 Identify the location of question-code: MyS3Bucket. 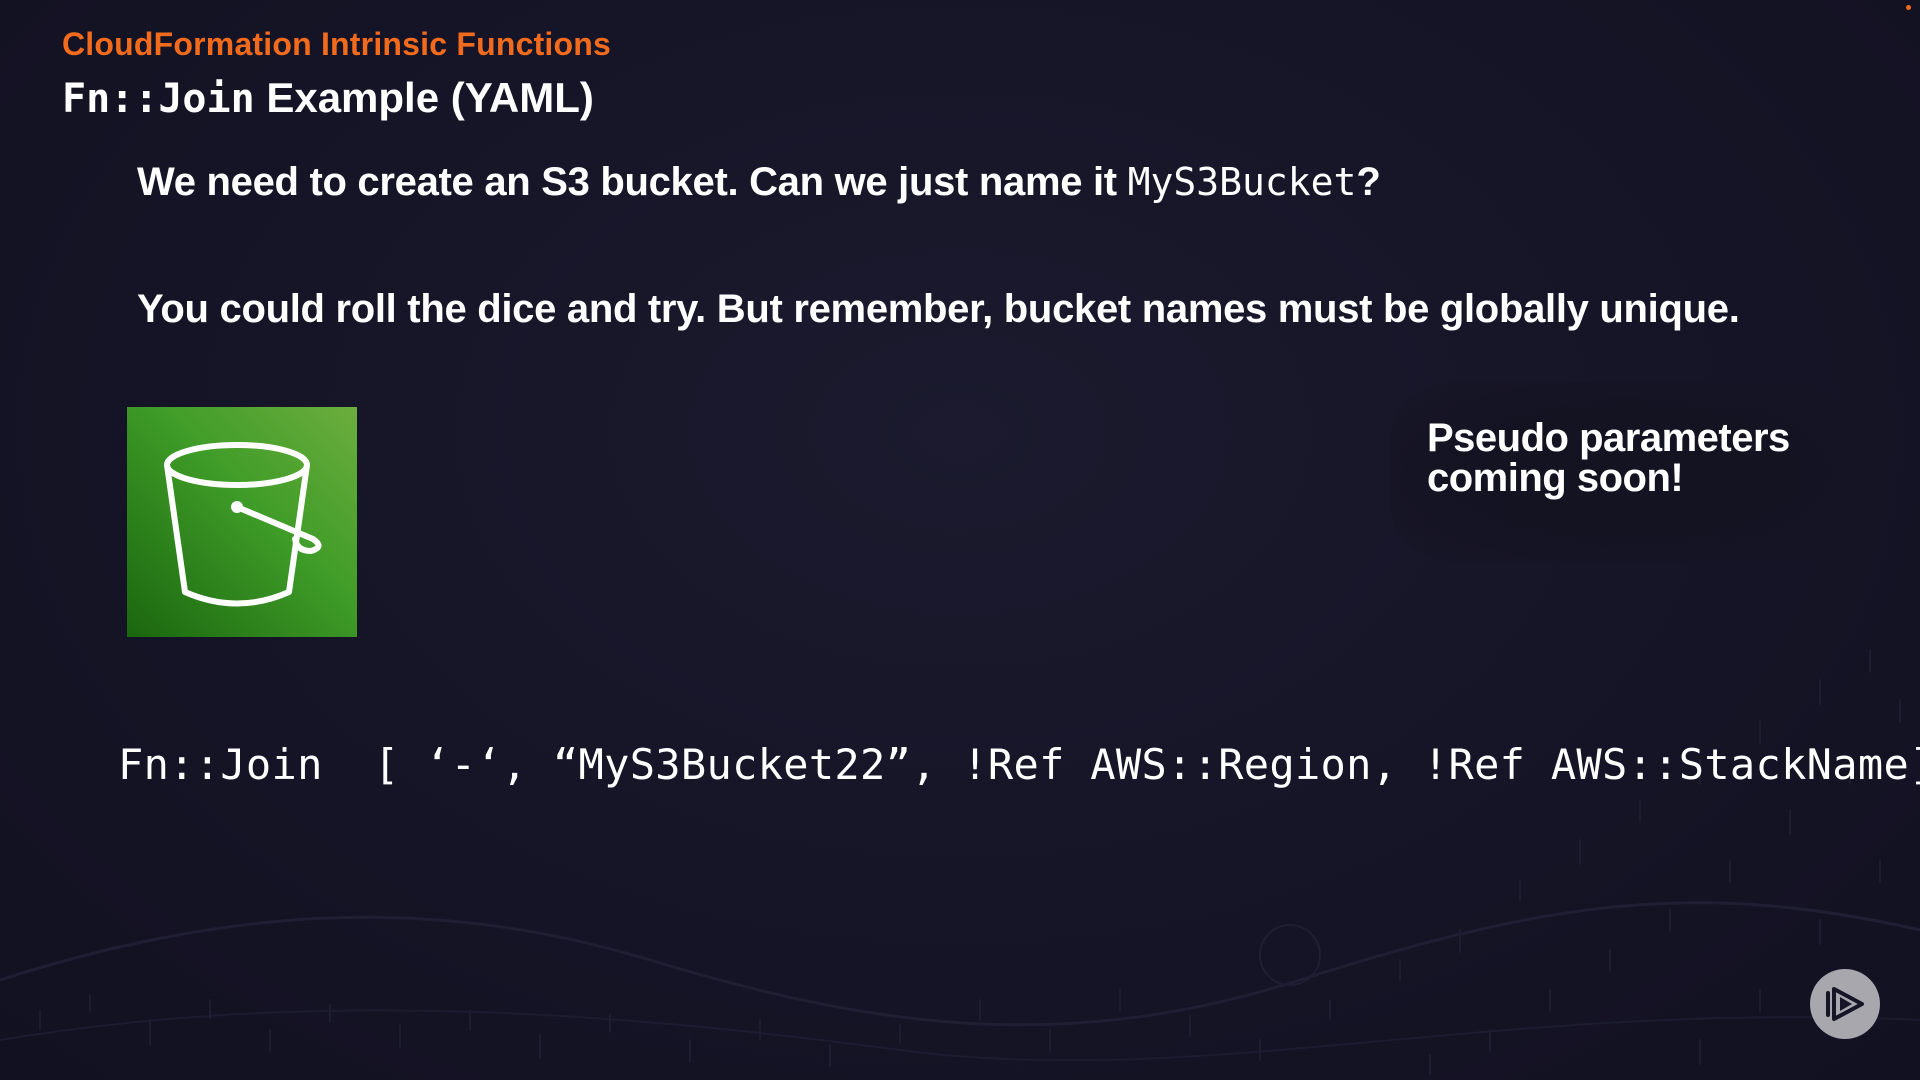
(1242, 182).